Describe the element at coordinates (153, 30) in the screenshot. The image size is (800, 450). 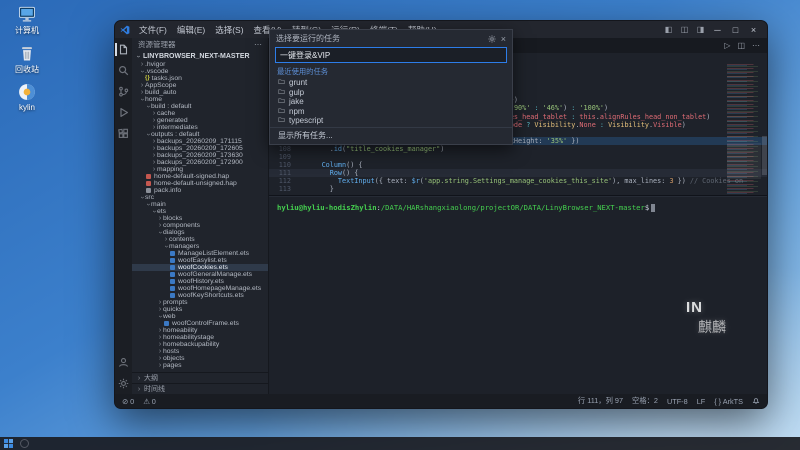
I see `menu-item-文件(F): 文件(F)` at that location.